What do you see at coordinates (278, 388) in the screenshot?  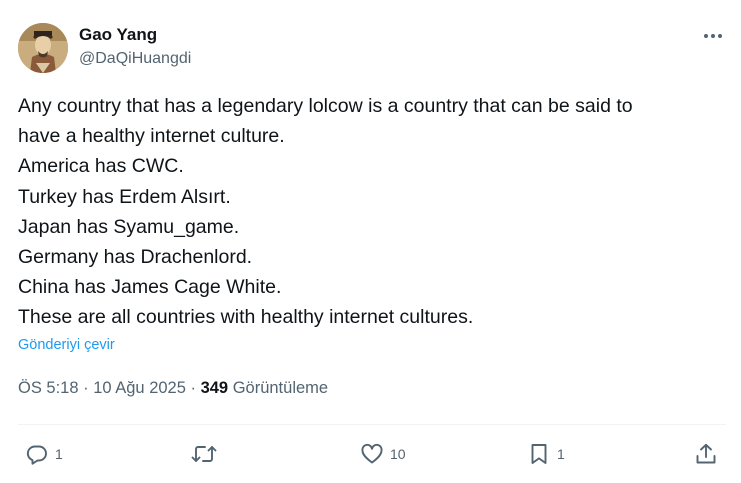 I see `views-label: Görüntüleme` at bounding box center [278, 388].